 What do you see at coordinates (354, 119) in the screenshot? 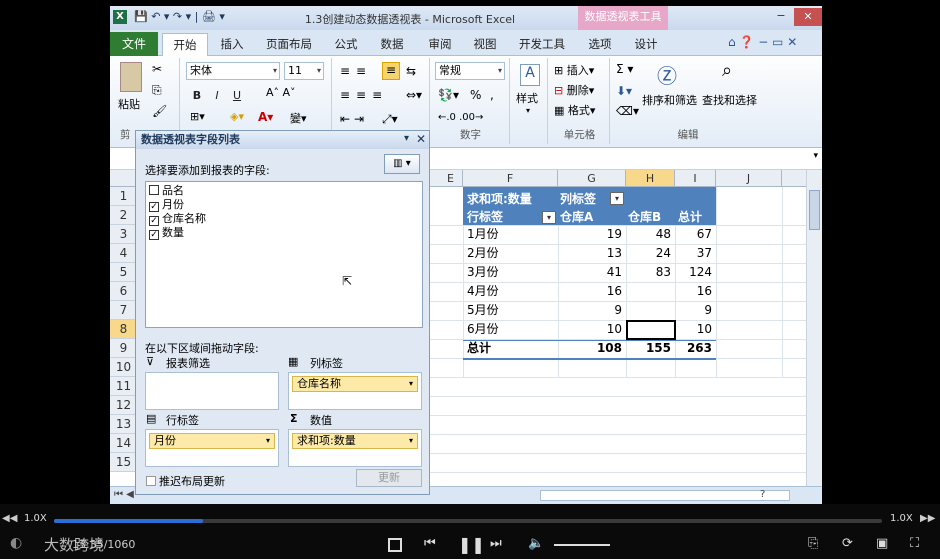
I see `indent-icon: ⇤⇥` at bounding box center [354, 119].